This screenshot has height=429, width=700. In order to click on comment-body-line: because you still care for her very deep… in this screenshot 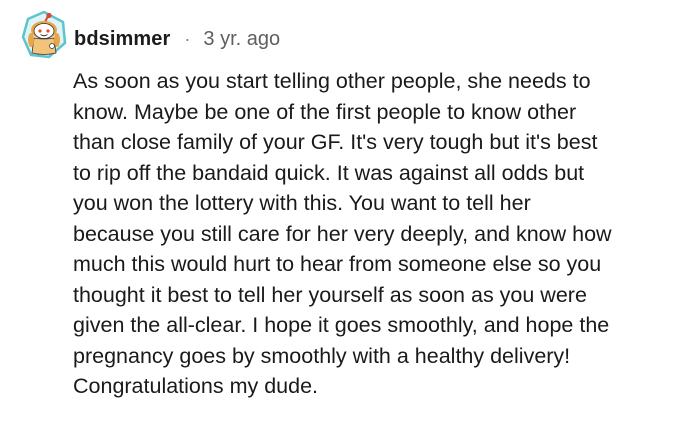, I will do `click(342, 233)`.